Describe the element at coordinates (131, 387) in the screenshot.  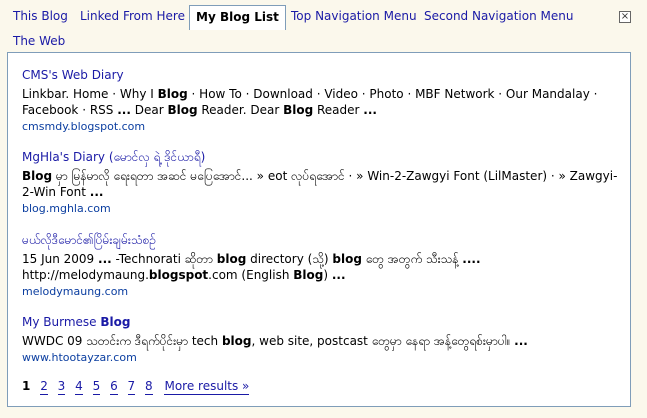
I see `page-link-7: 7` at that location.